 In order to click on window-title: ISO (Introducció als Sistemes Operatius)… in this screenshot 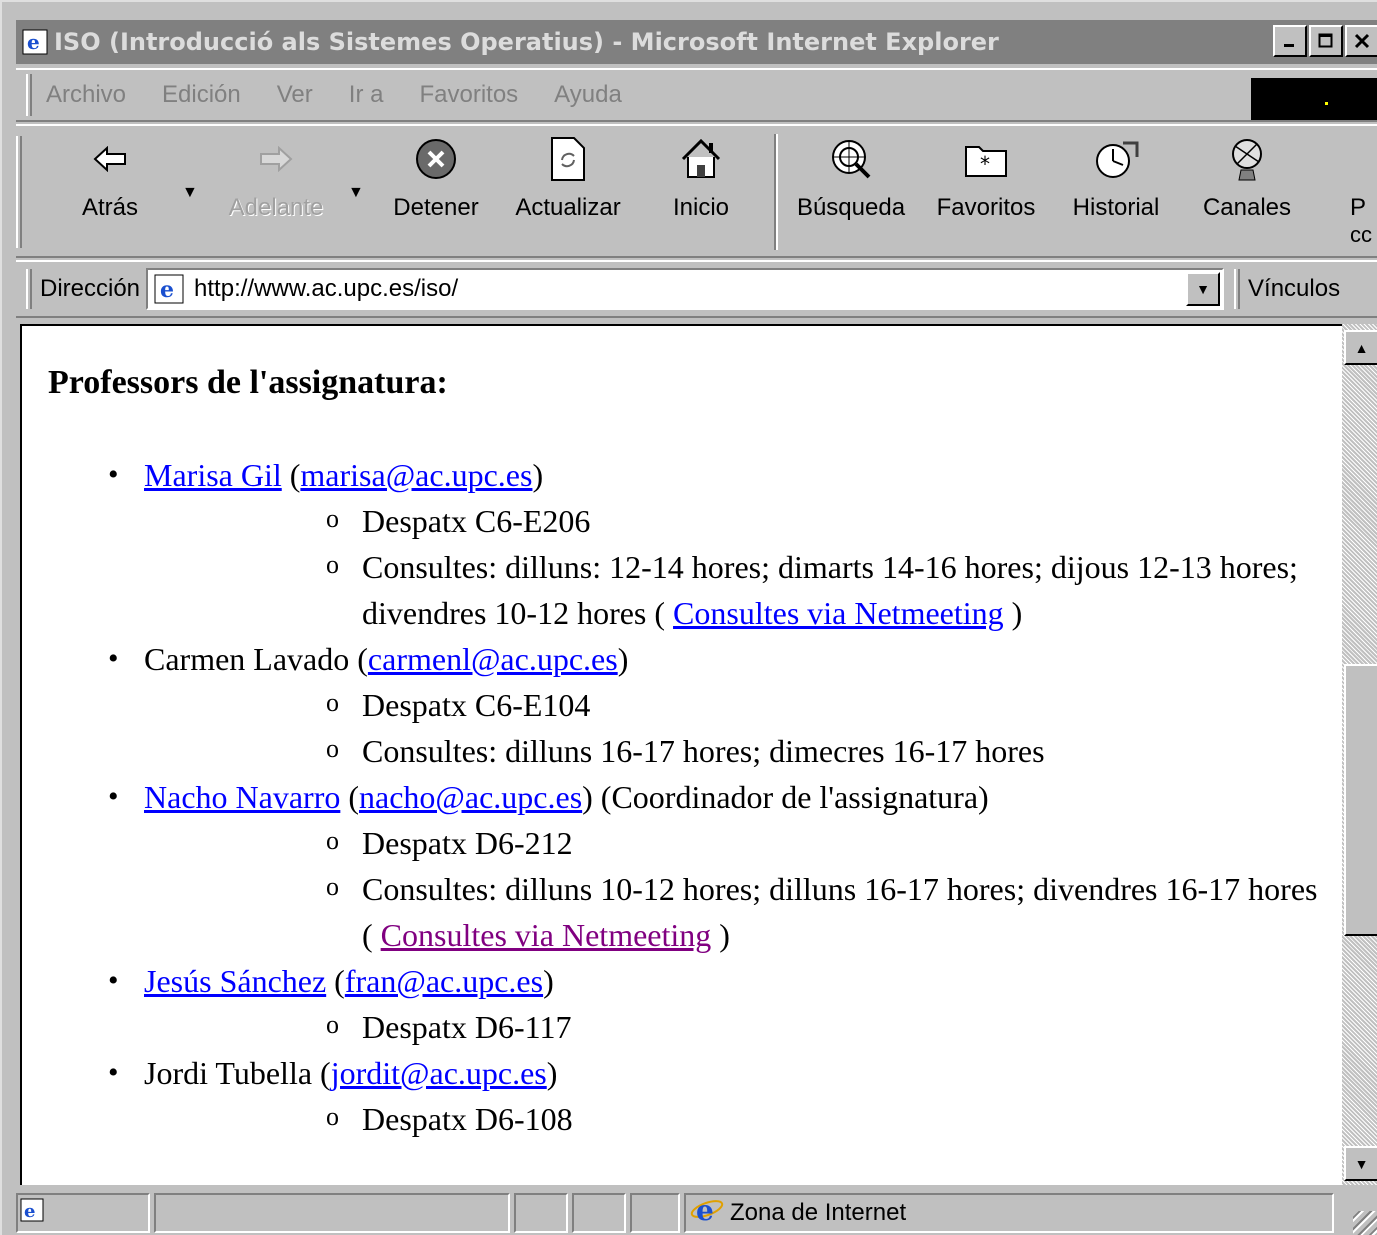, I will do `click(526, 42)`.